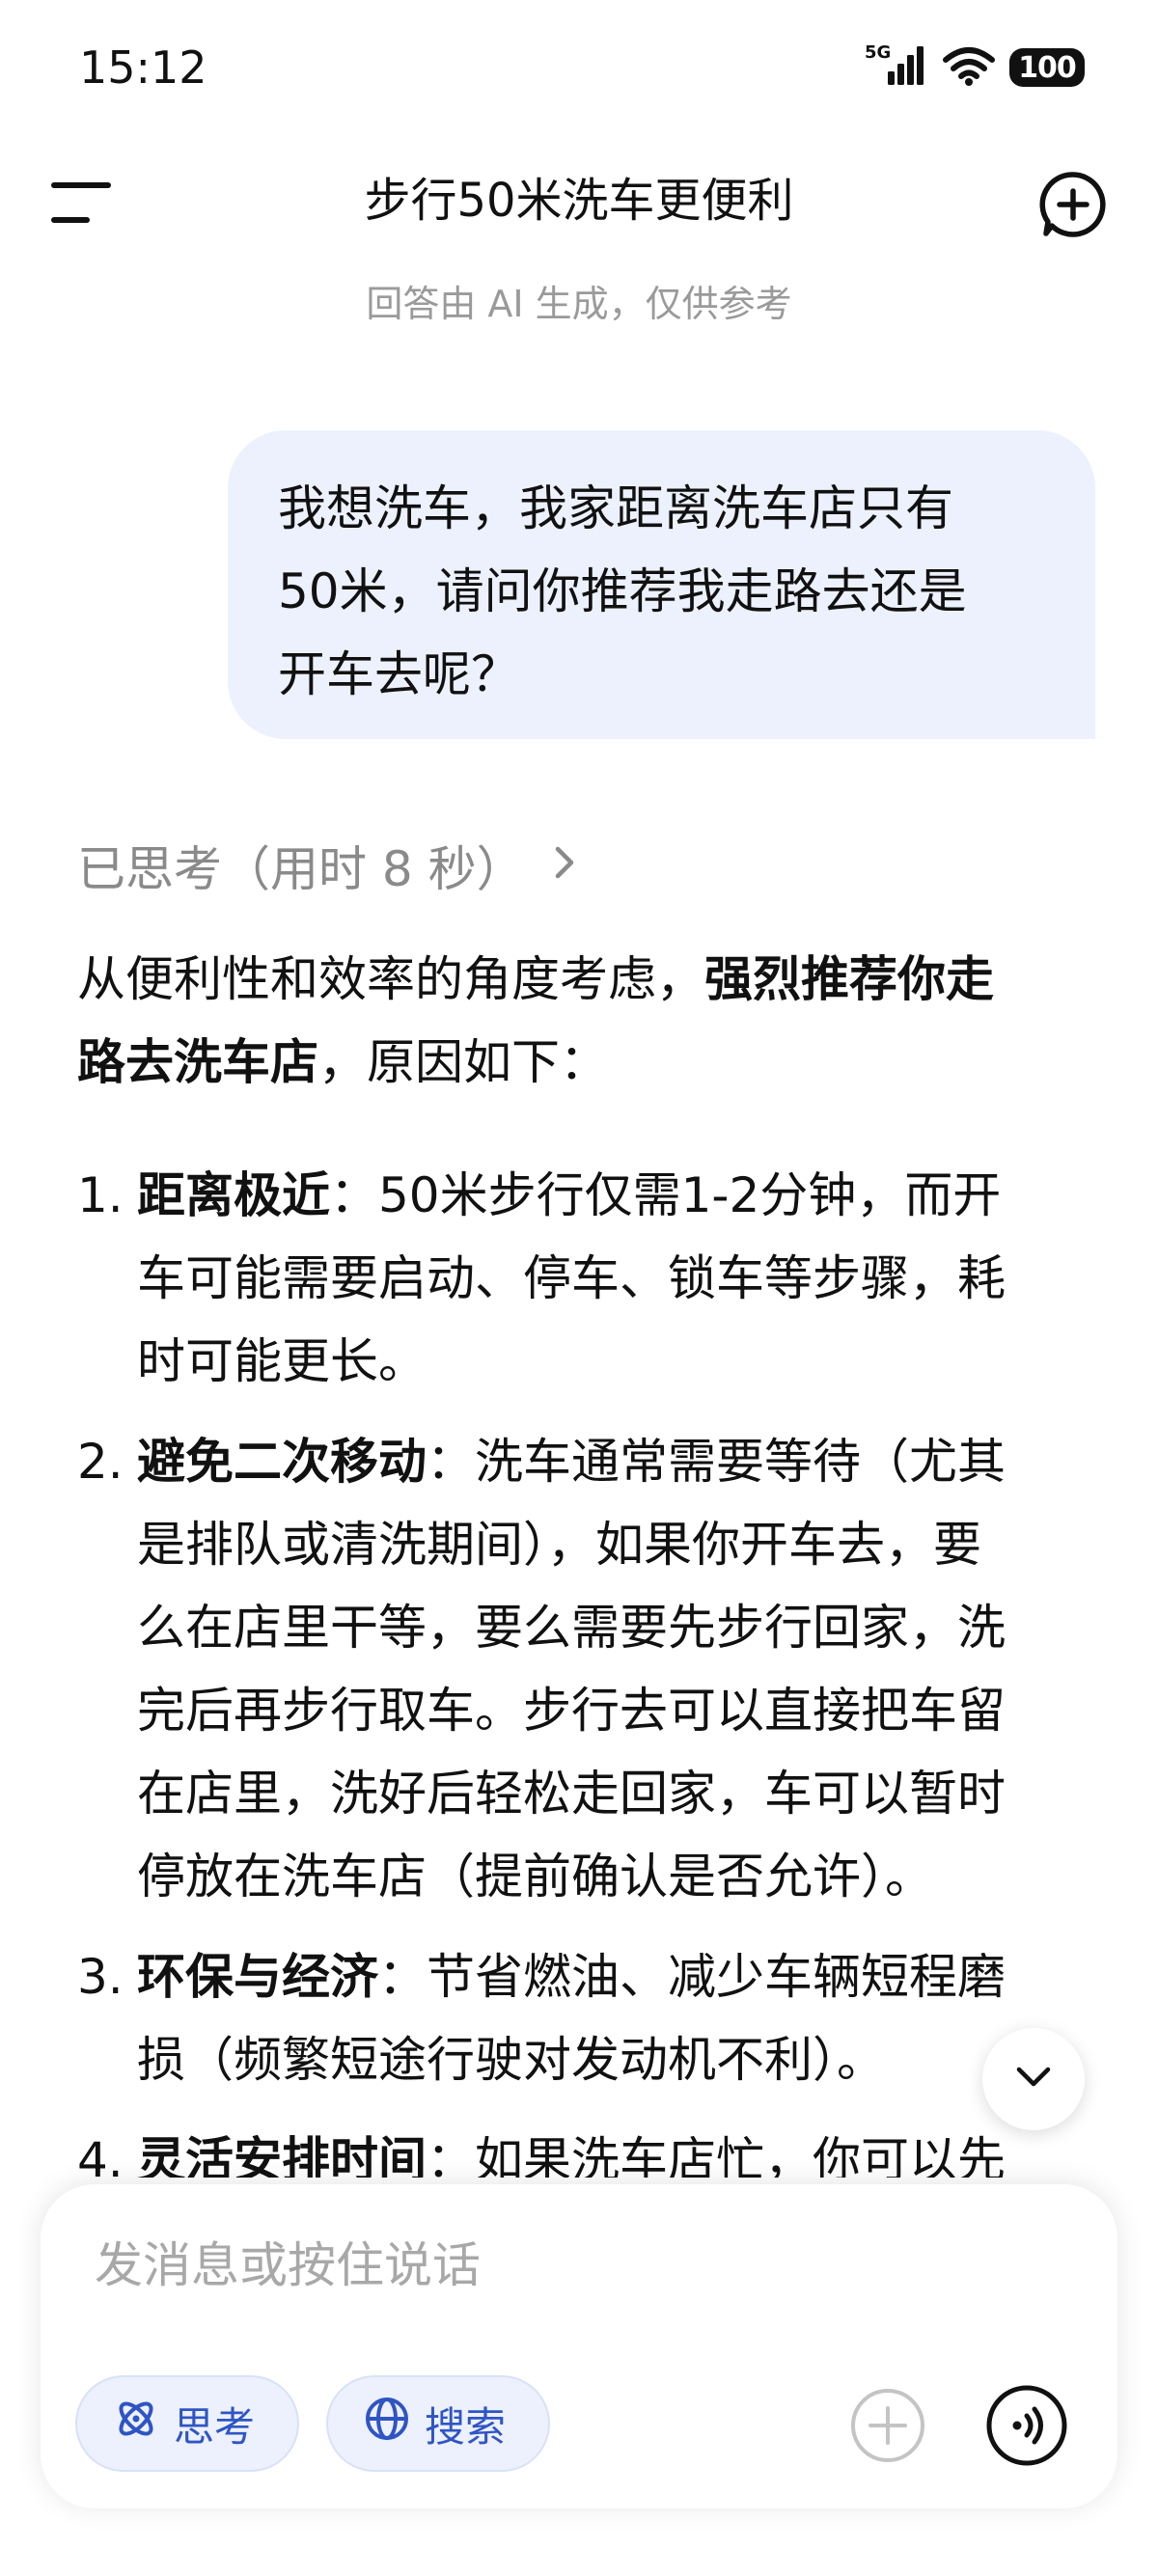 This screenshot has height=2576, width=1158. I want to click on status-time: 15:12, so click(143, 67).